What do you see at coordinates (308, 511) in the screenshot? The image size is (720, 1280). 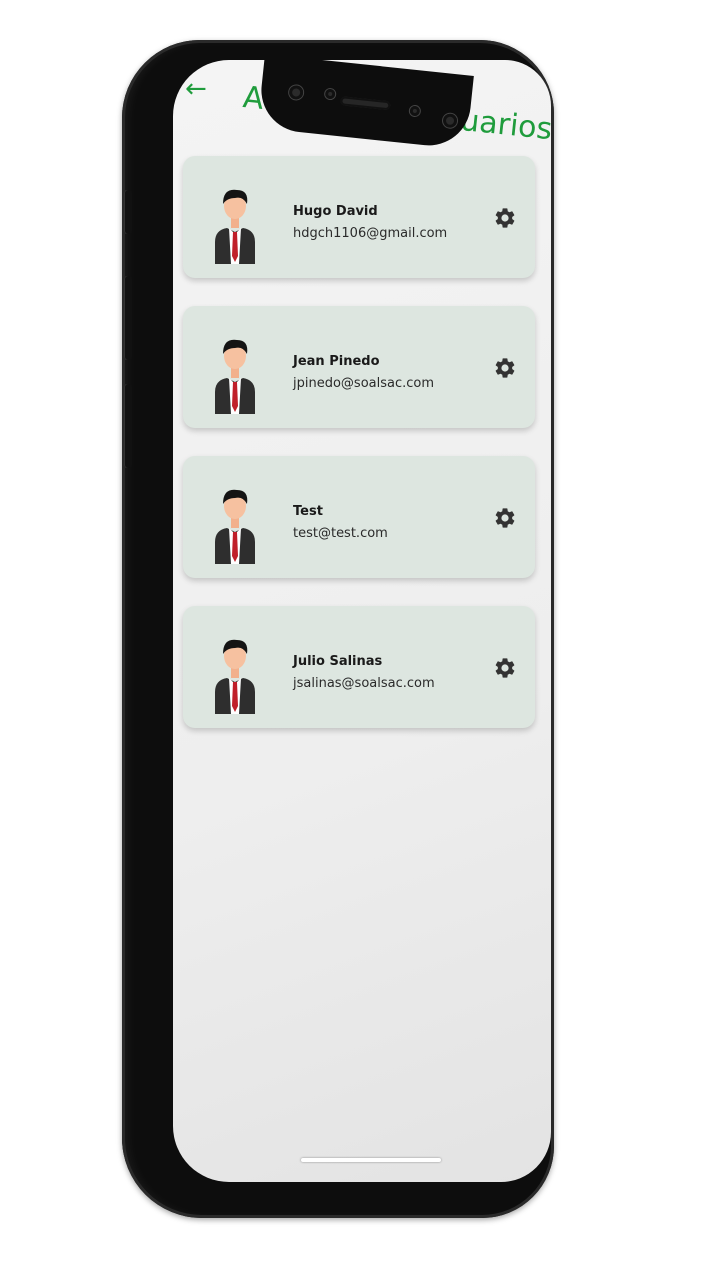 I see `user-name: Test` at bounding box center [308, 511].